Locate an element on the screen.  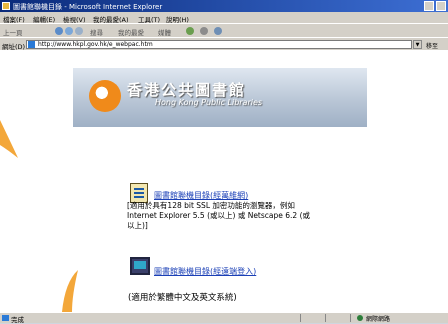
window-title: 圖書館聯機目錄 - Microsoft Internet Explorer is located at coordinates (88, 7).